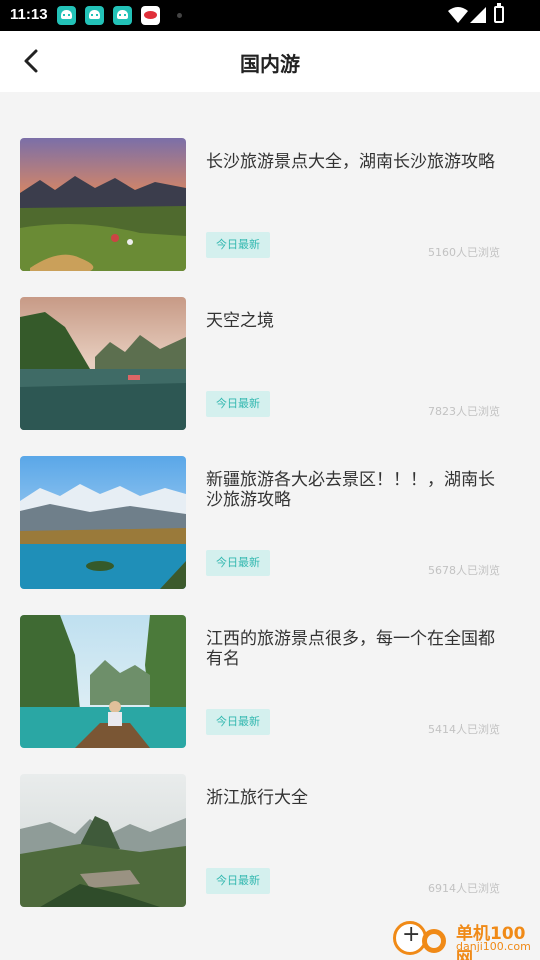 Image resolution: width=540 pixels, height=960 pixels. What do you see at coordinates (499, 13) in the screenshot?
I see `battery-icon` at bounding box center [499, 13].